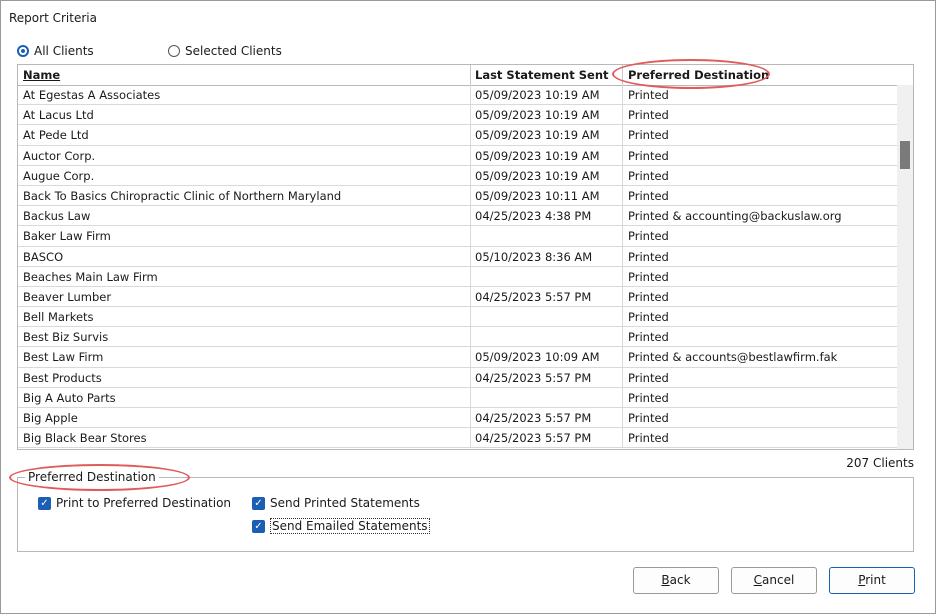 The image size is (938, 616). I want to click on print-to-preferred-destination-checkbox: ✓ Print to Preferred Destination, so click(134, 503).